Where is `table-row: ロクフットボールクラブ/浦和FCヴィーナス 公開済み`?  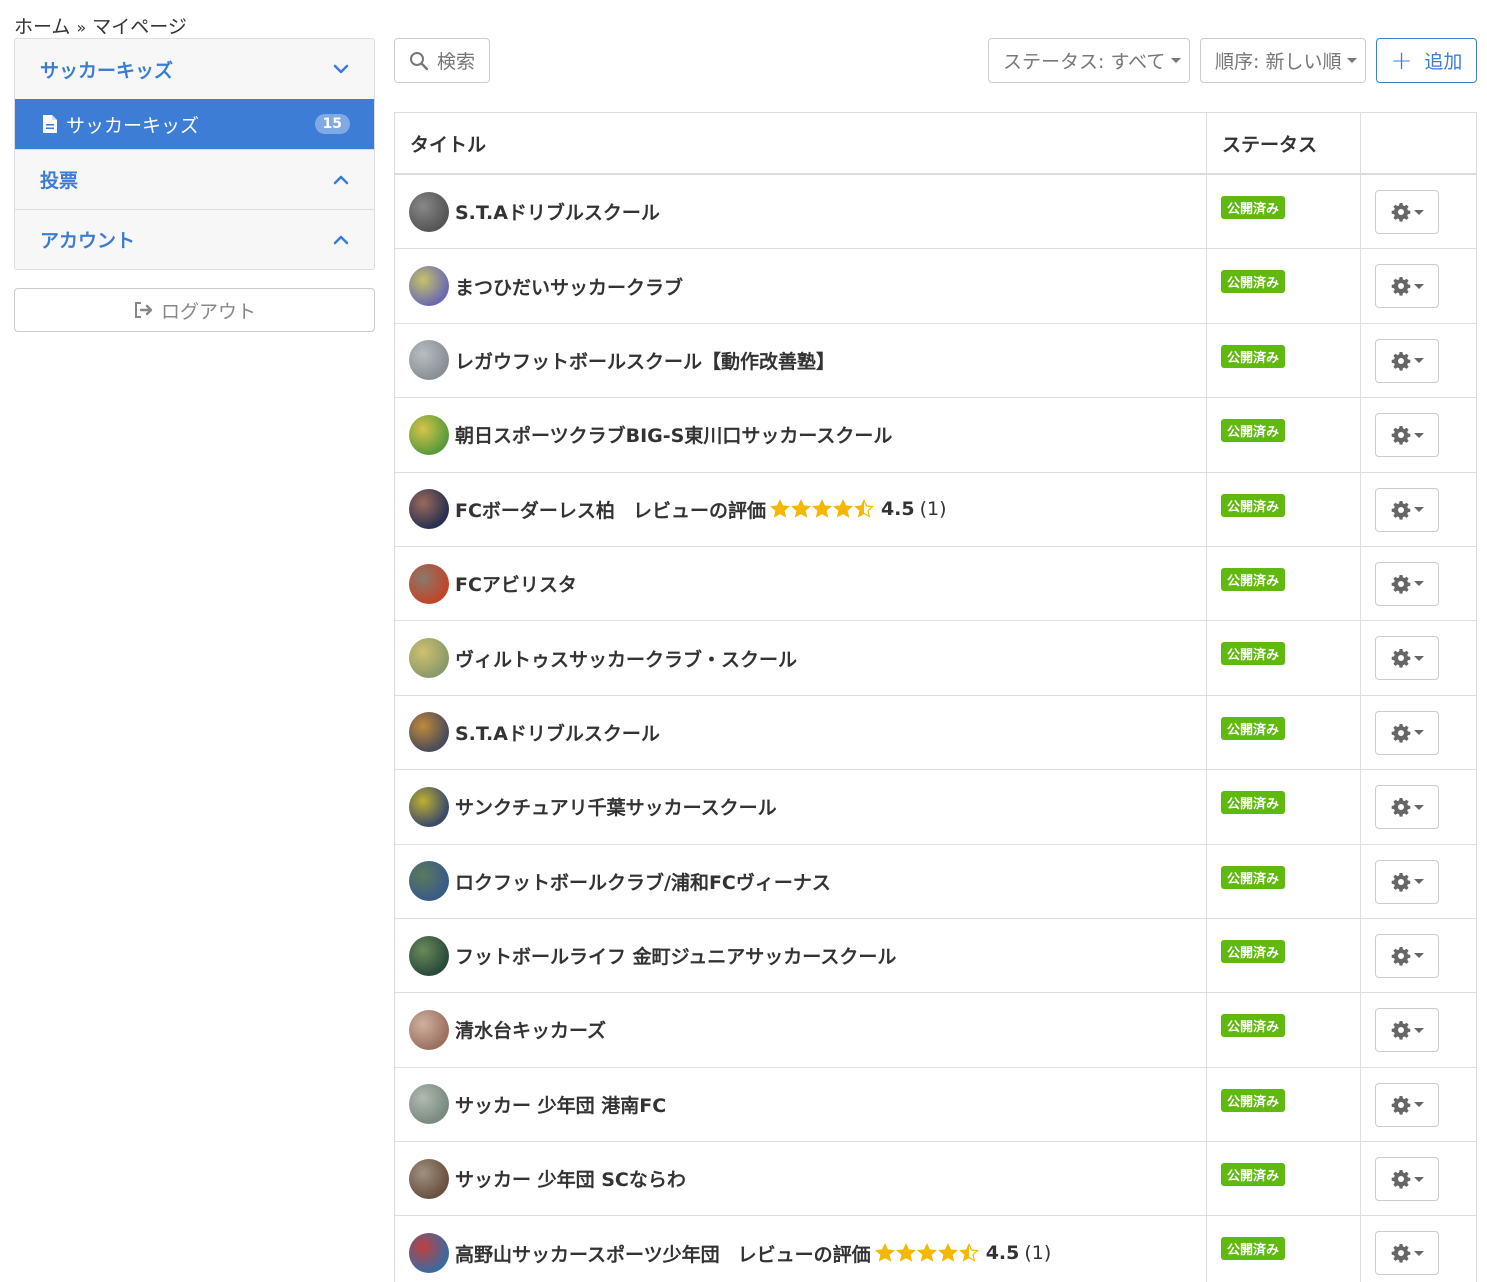 table-row: ロクフットボールクラブ/浦和FCヴィーナス 公開済み is located at coordinates (935, 881).